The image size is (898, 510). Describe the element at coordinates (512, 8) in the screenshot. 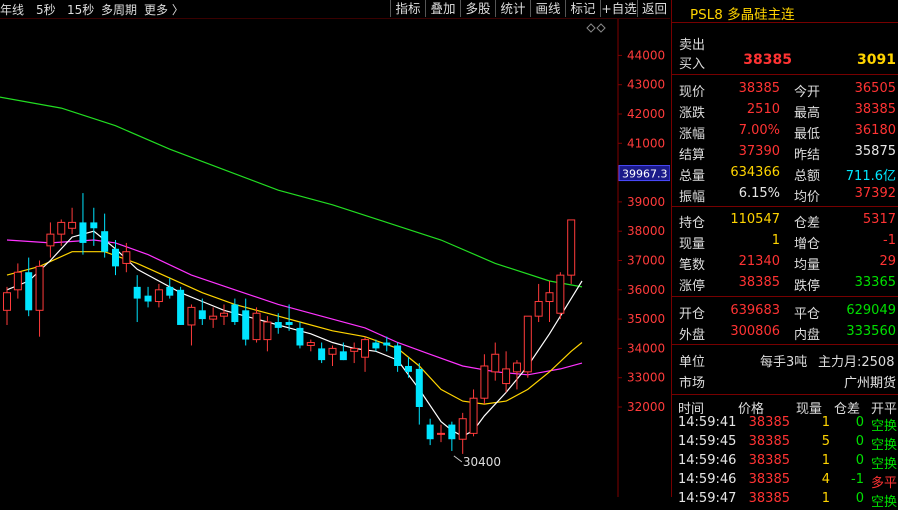

I see `stats-button: 统计` at that location.